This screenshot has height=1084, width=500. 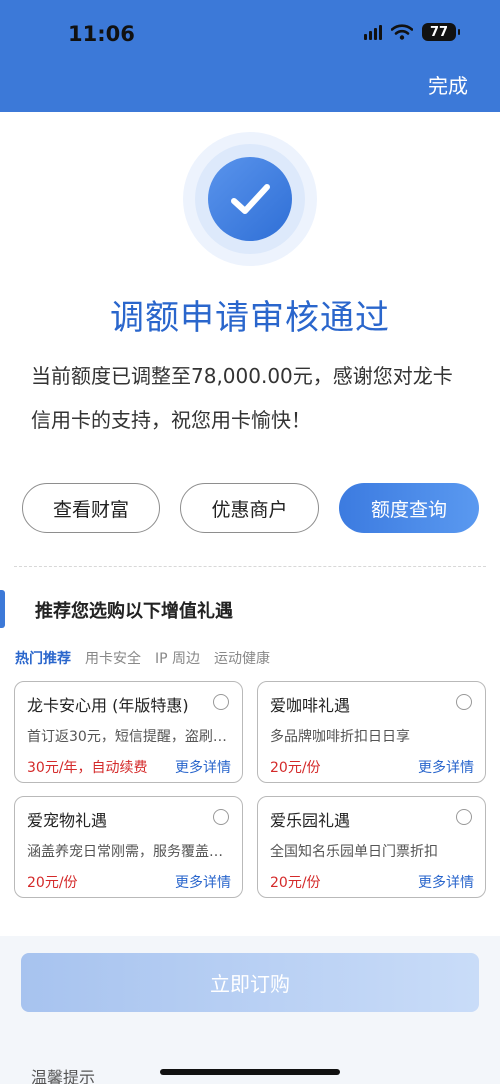 What do you see at coordinates (250, 1072) in the screenshot?
I see `home-indicator` at bounding box center [250, 1072].